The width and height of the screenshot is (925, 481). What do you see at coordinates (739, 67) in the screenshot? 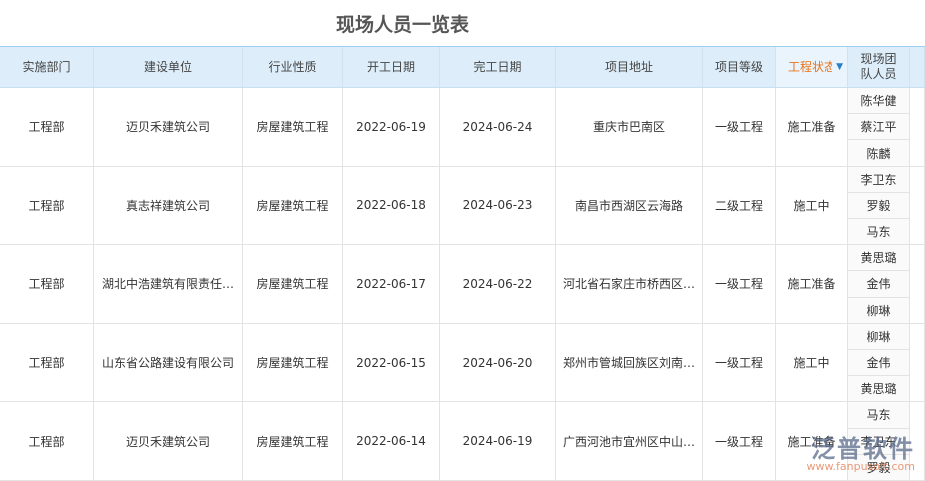
I see `header-level: 项目等级` at bounding box center [739, 67].